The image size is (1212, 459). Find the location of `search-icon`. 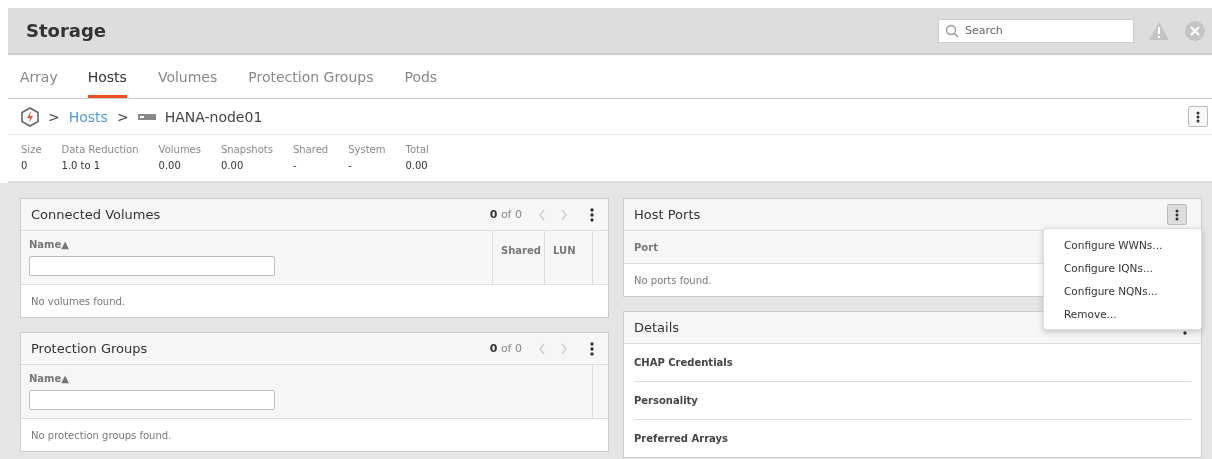

search-icon is located at coordinates (952, 30).